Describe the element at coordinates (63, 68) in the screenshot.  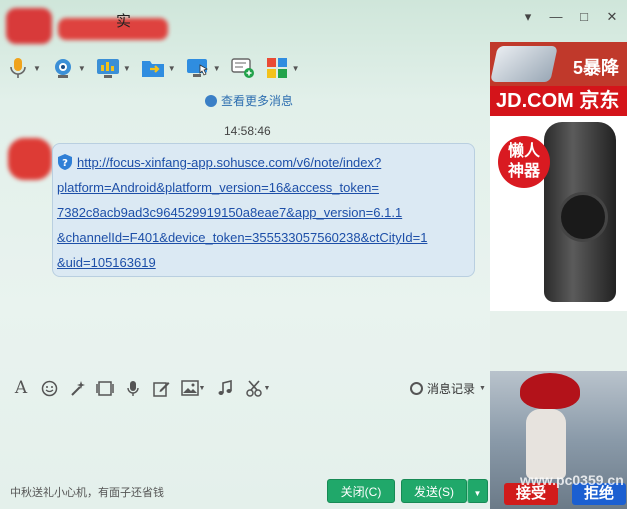
I see `webcam-icon` at that location.